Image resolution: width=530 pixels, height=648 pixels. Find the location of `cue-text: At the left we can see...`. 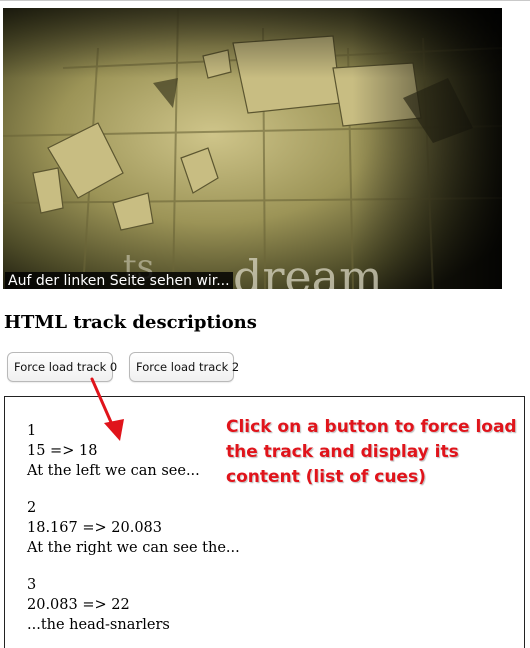

cue-text: At the left we can see... is located at coordinates (113, 471).